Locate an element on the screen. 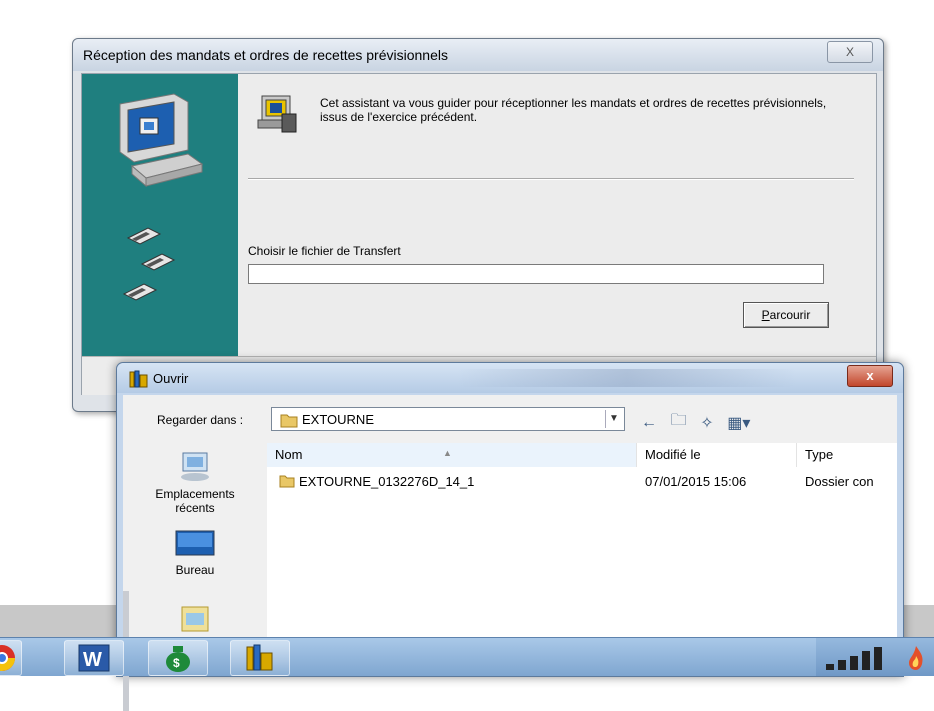  taskbar-books-app-button is located at coordinates (260, 658).